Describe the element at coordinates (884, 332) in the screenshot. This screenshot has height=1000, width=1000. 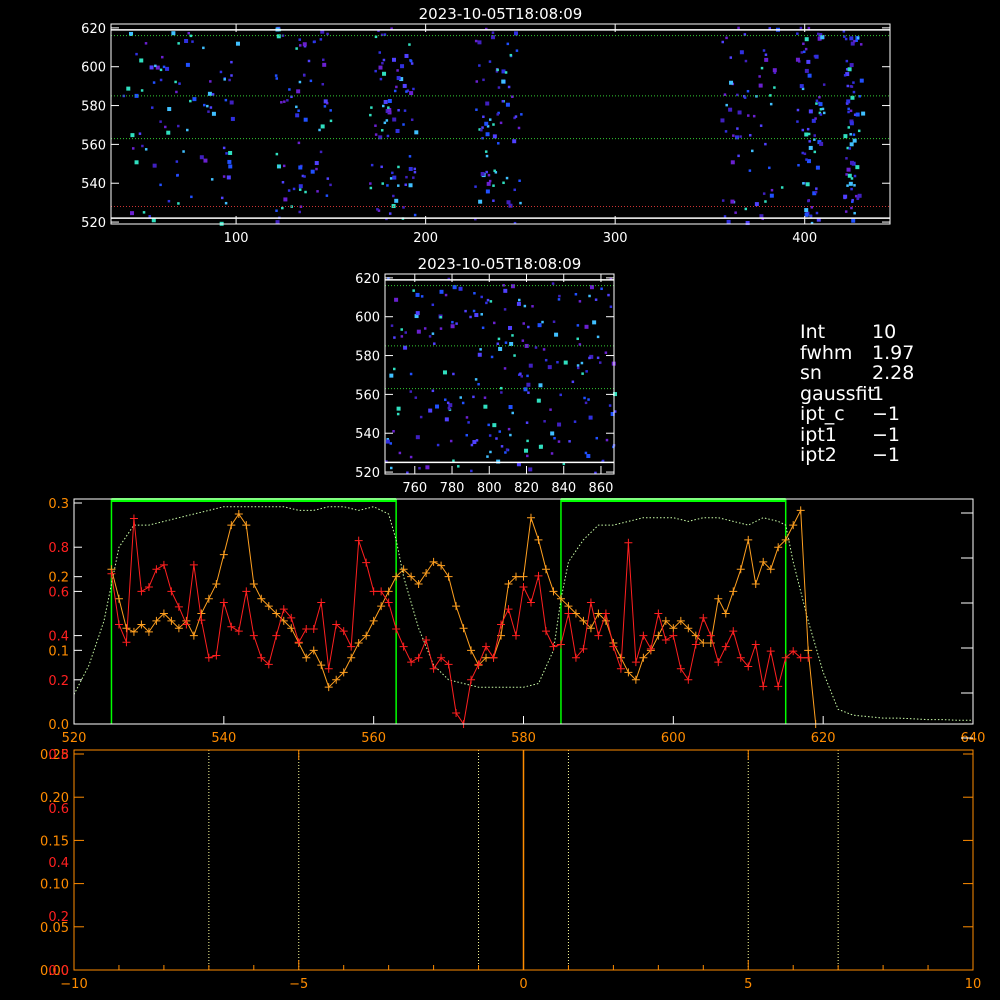
I see `info-value: 10` at that location.